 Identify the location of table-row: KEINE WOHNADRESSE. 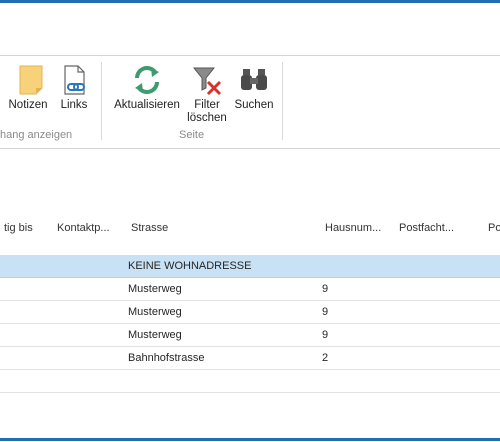
(250, 266).